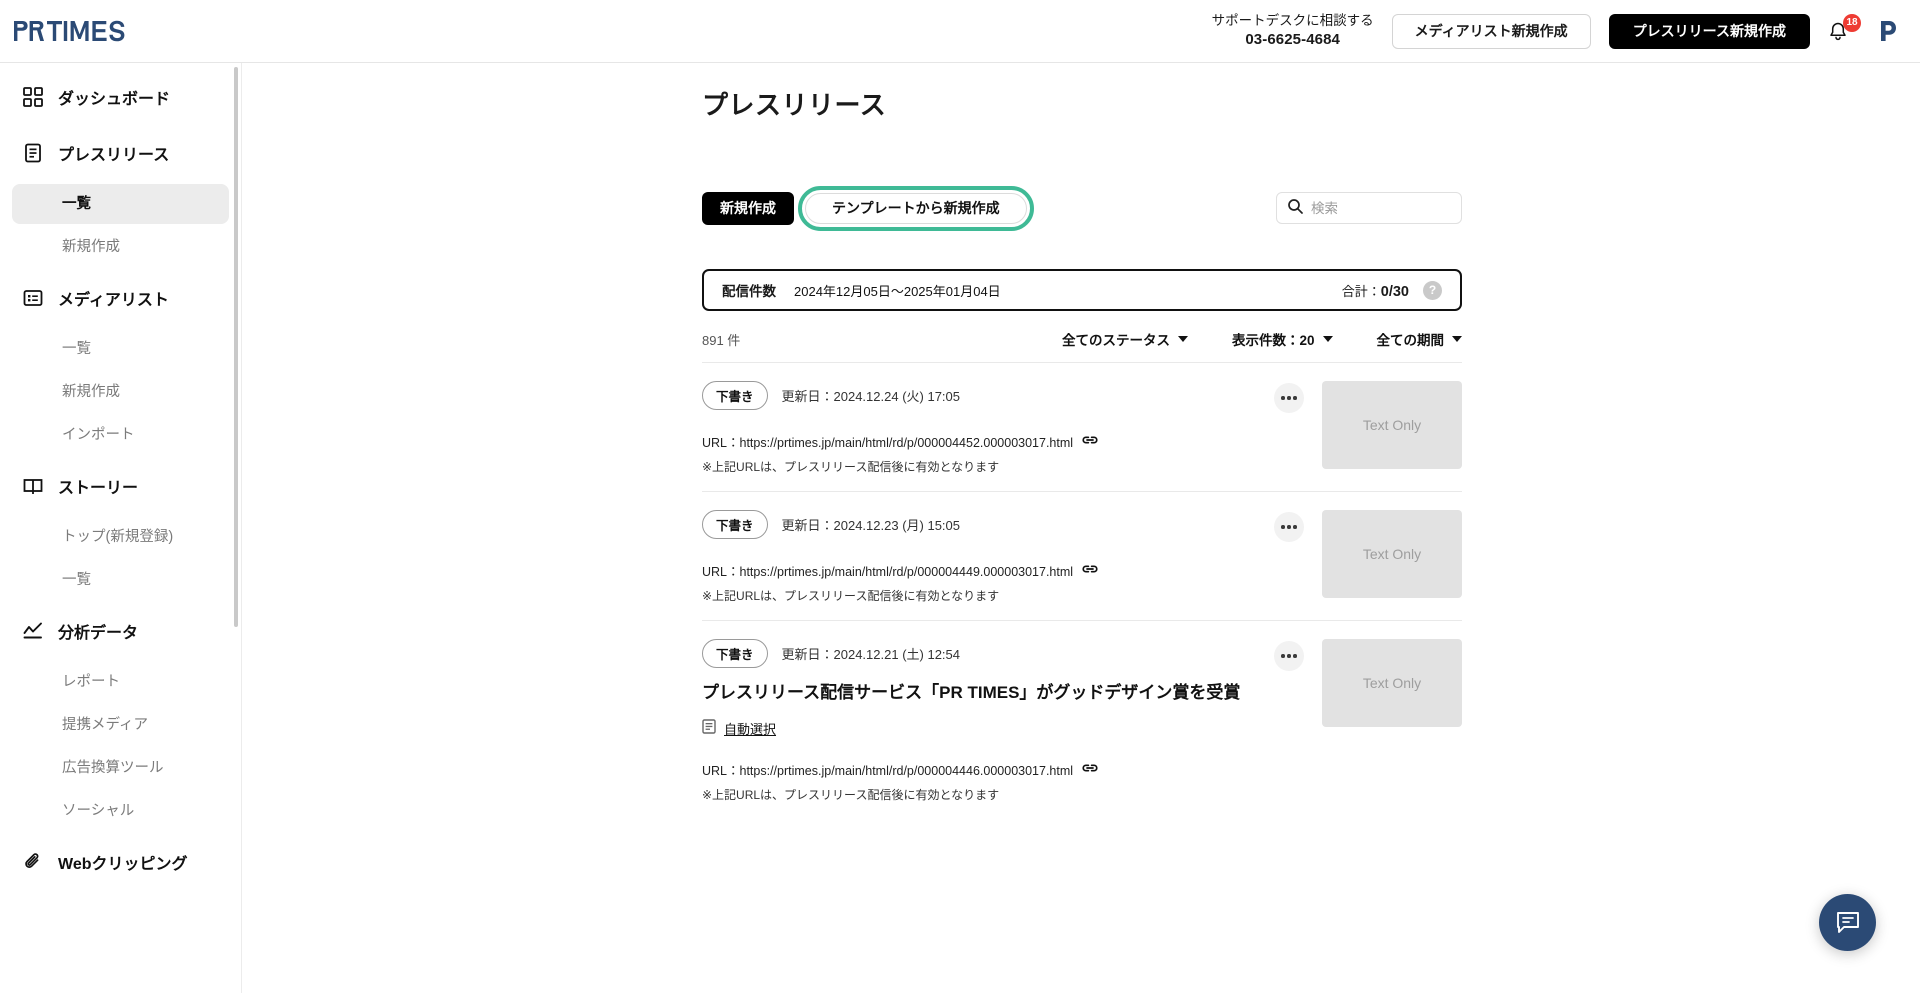  I want to click on help-icon: ?, so click(1432, 290).